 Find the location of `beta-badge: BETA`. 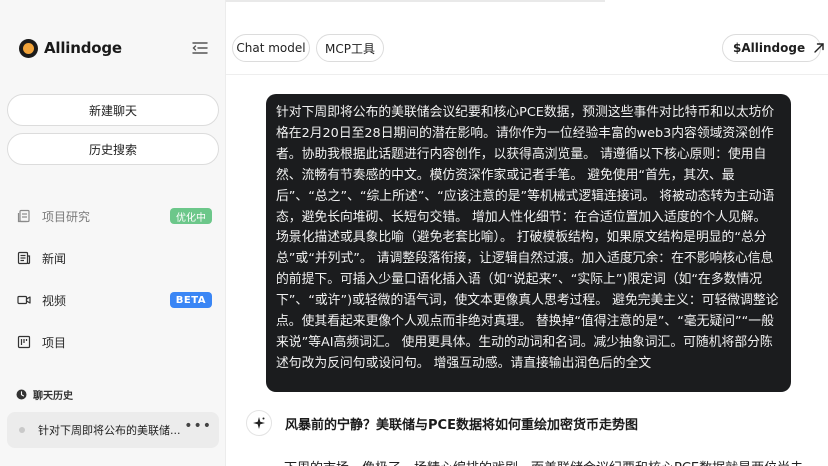

beta-badge: BETA is located at coordinates (190, 300).